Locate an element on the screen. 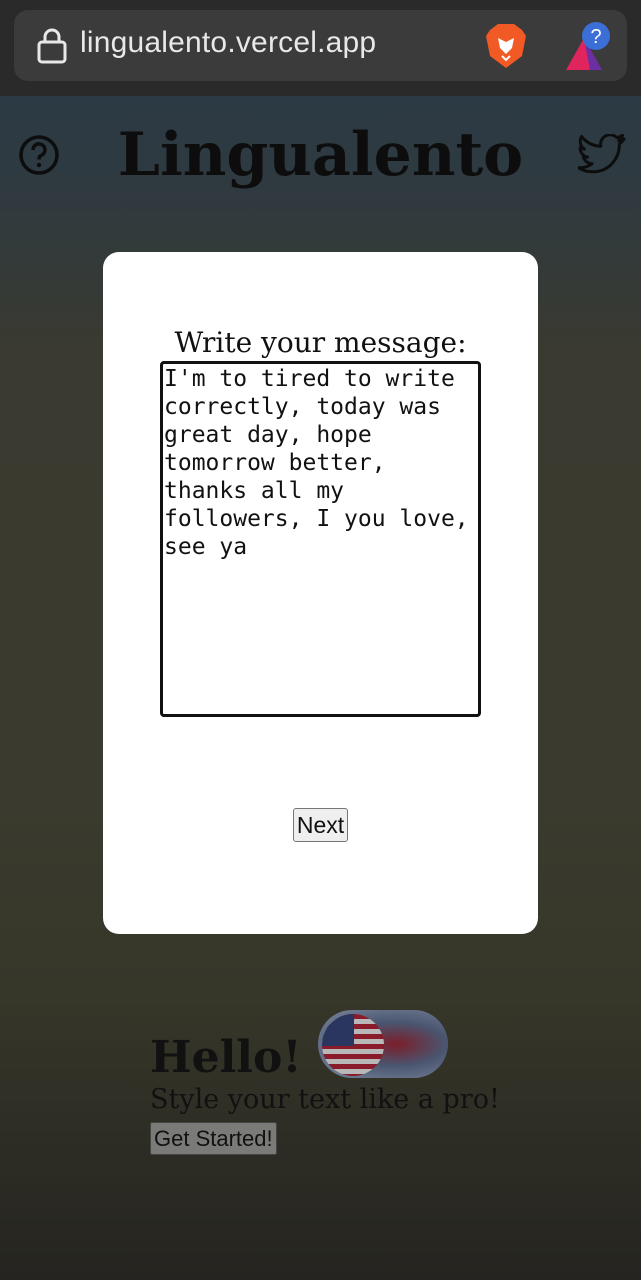  message-prompt: Write your message: is located at coordinates (320, 342).